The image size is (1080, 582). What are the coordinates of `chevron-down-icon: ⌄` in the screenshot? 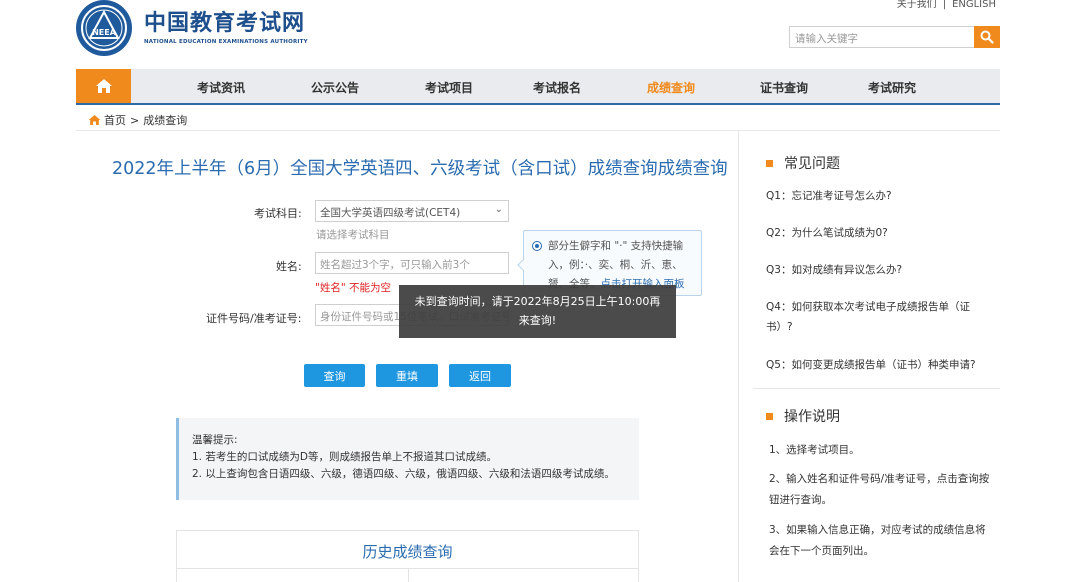 It's located at (498, 209).